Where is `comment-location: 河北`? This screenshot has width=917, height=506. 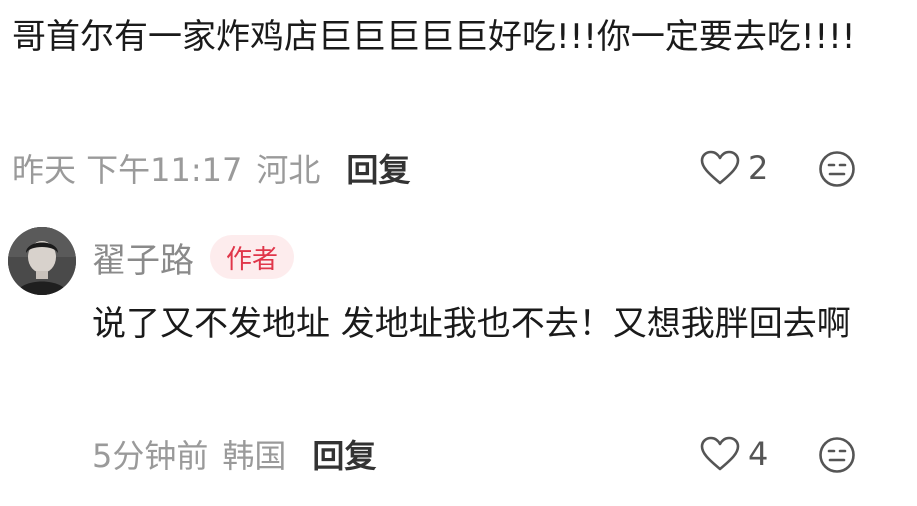
comment-location: 河北 is located at coordinates (288, 170).